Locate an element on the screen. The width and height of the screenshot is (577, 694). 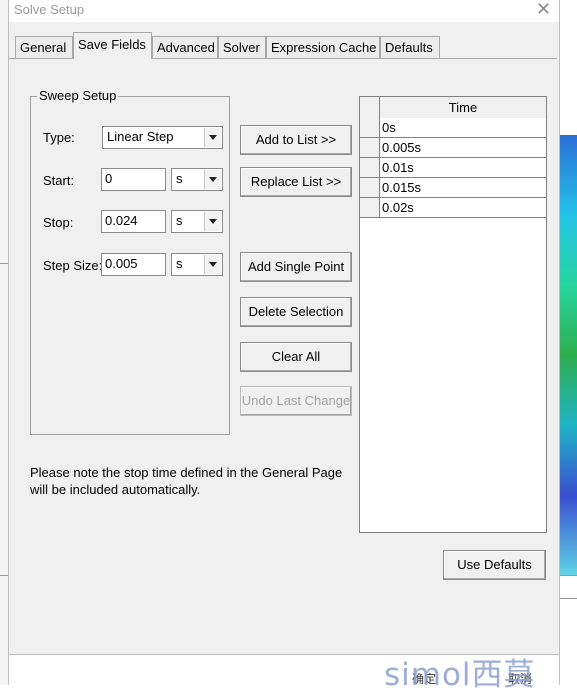
table-row: 0.005s is located at coordinates (453, 148).